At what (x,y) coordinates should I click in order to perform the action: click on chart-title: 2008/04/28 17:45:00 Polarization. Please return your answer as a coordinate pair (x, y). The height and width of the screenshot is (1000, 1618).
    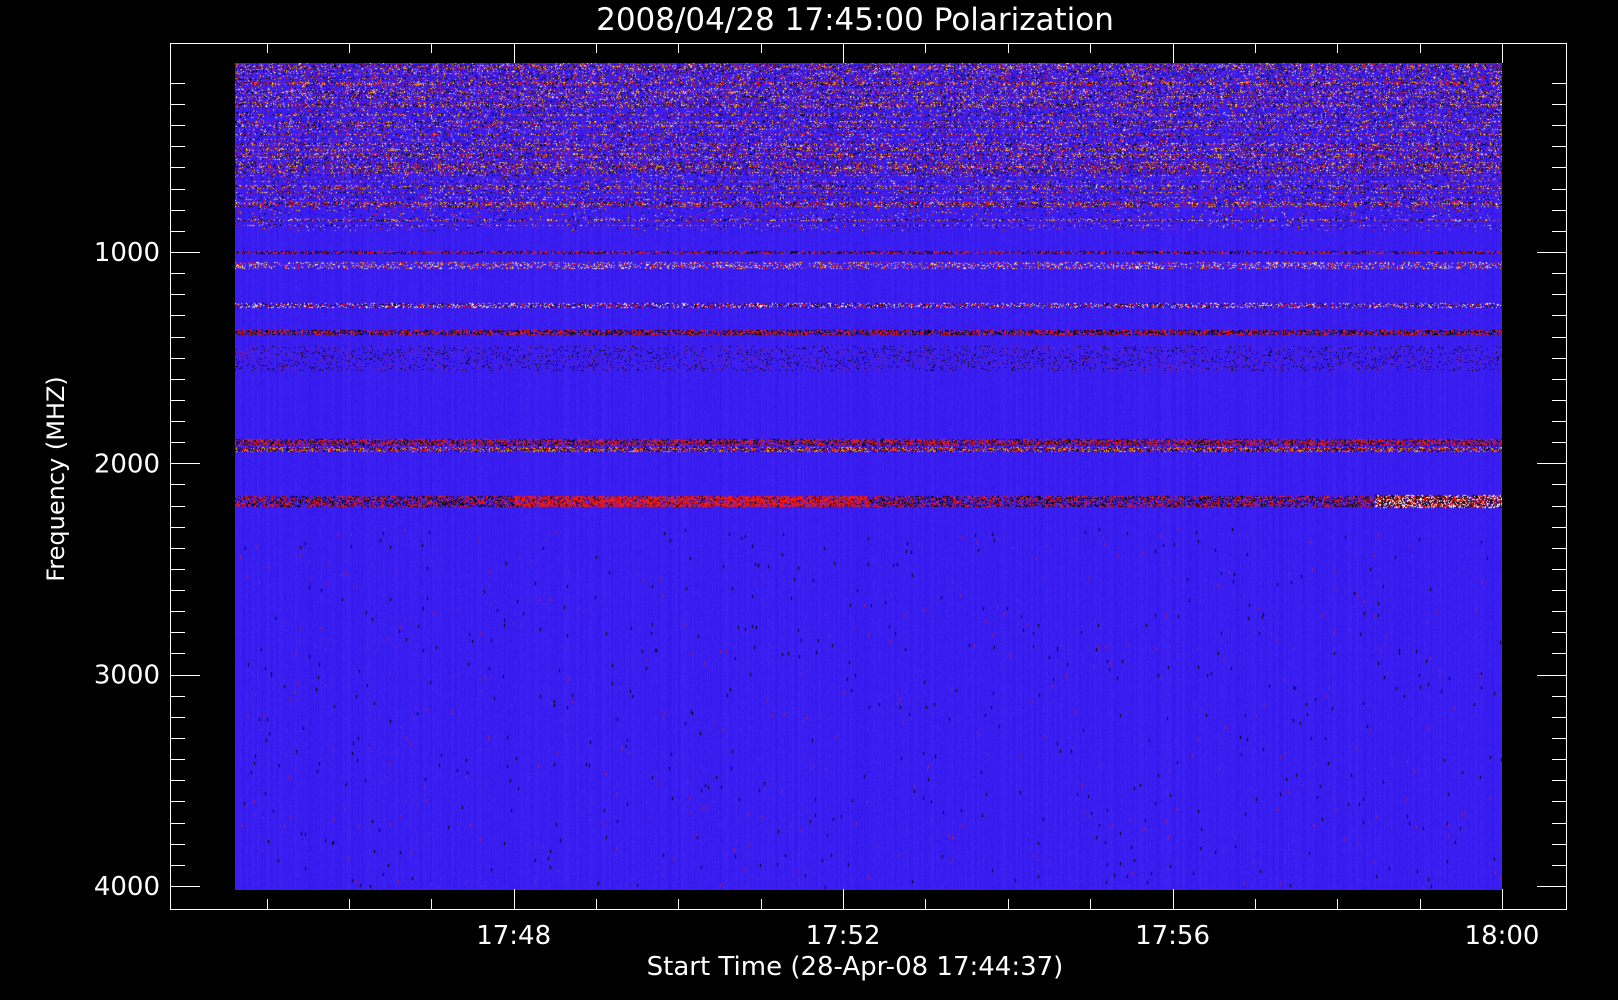
    Looking at the image, I should click on (855, 20).